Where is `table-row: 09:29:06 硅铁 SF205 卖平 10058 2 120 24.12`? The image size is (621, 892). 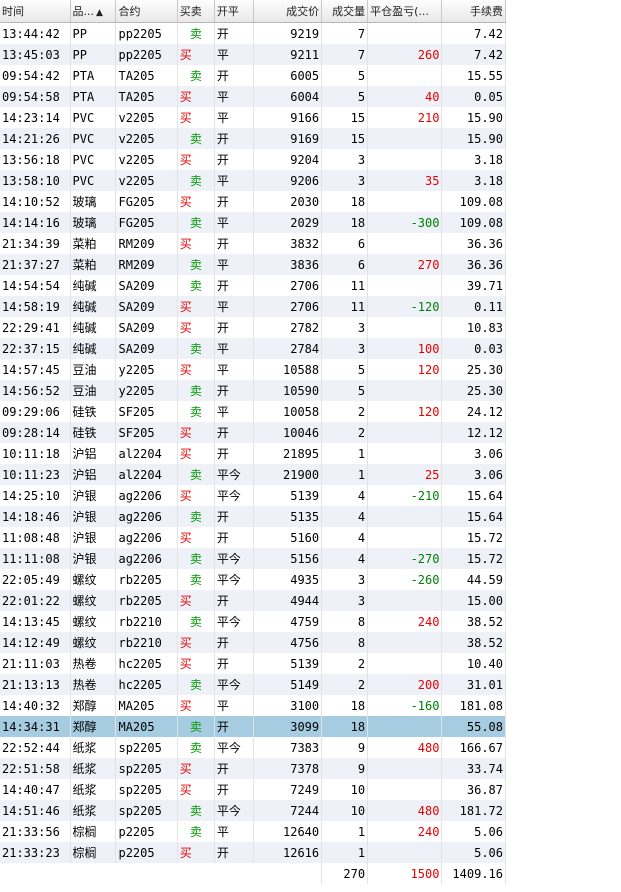
table-row: 09:29:06 硅铁 SF205 卖平 10058 2 120 24.12 is located at coordinates (253, 411).